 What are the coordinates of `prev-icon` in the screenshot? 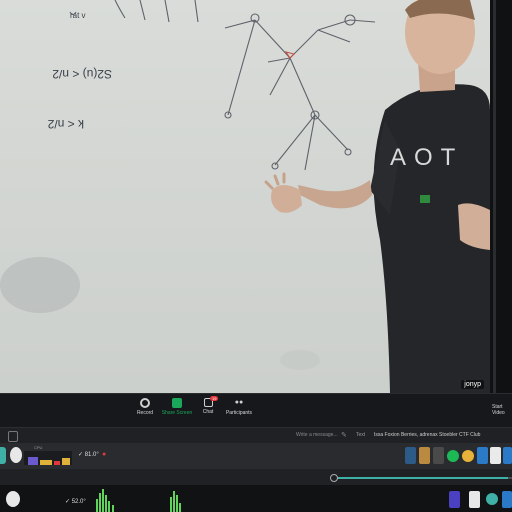 It's located at (454, 499).